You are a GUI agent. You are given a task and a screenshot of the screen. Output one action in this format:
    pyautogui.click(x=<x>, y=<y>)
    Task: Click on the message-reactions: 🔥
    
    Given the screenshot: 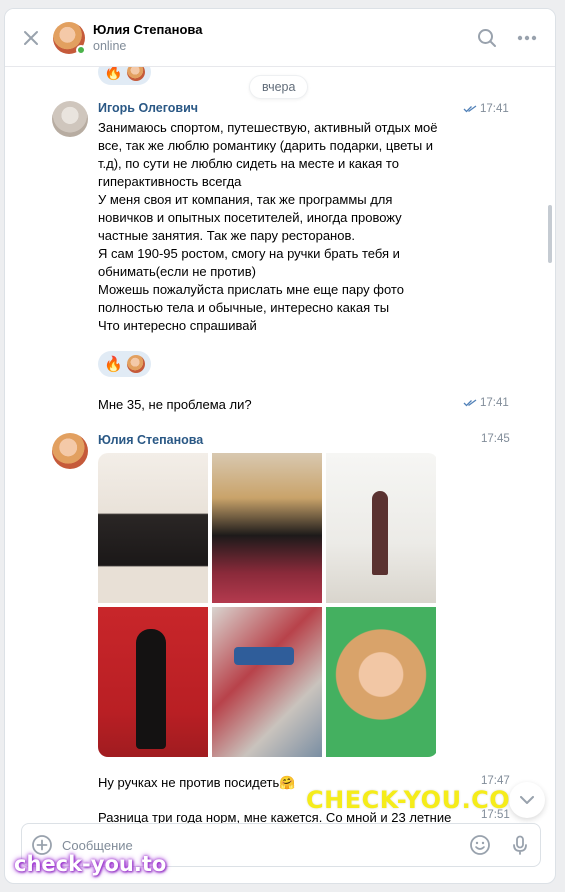 What is the action you would take?
    pyautogui.click(x=124, y=364)
    